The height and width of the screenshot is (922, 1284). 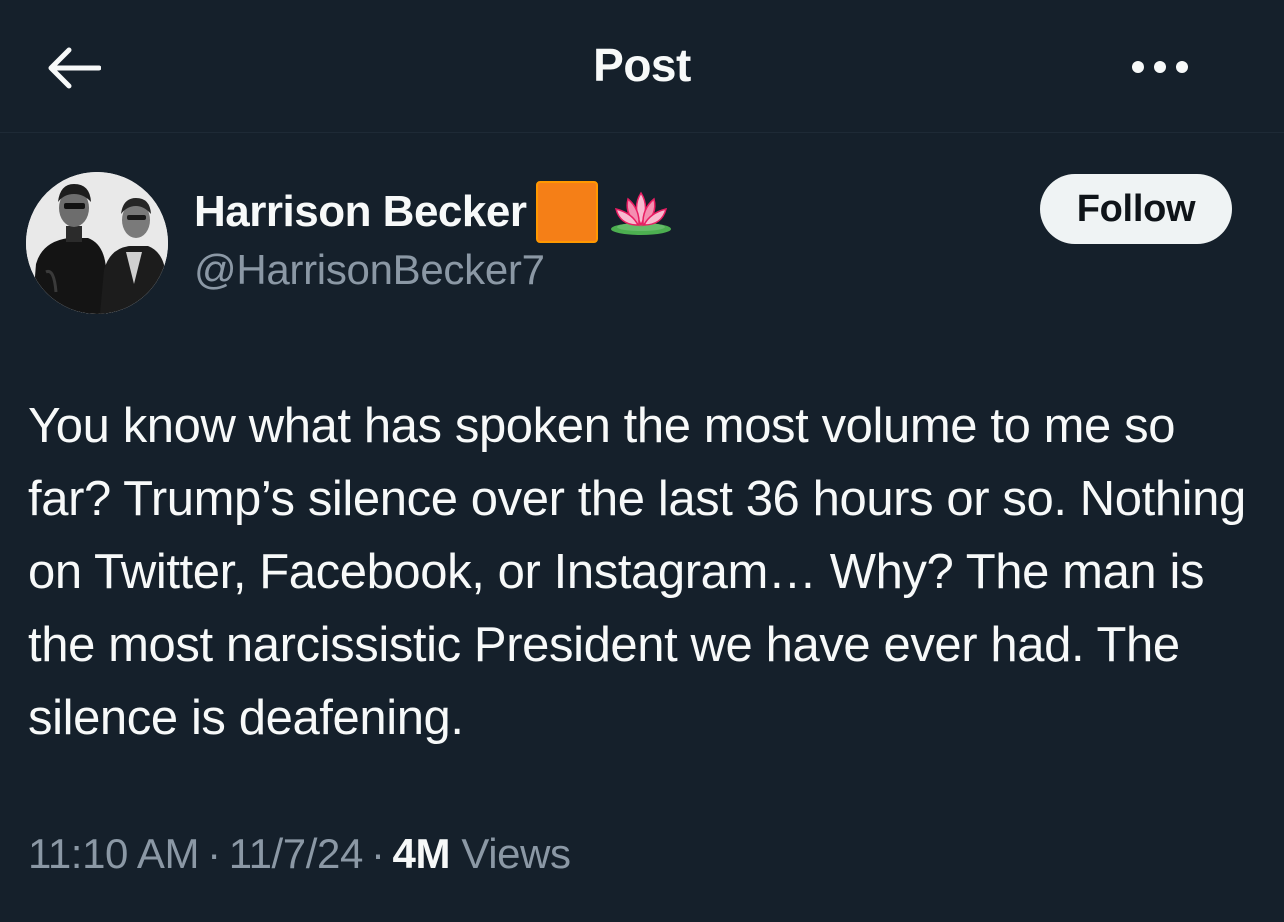 What do you see at coordinates (516, 853) in the screenshot?
I see `views-label: Views` at bounding box center [516, 853].